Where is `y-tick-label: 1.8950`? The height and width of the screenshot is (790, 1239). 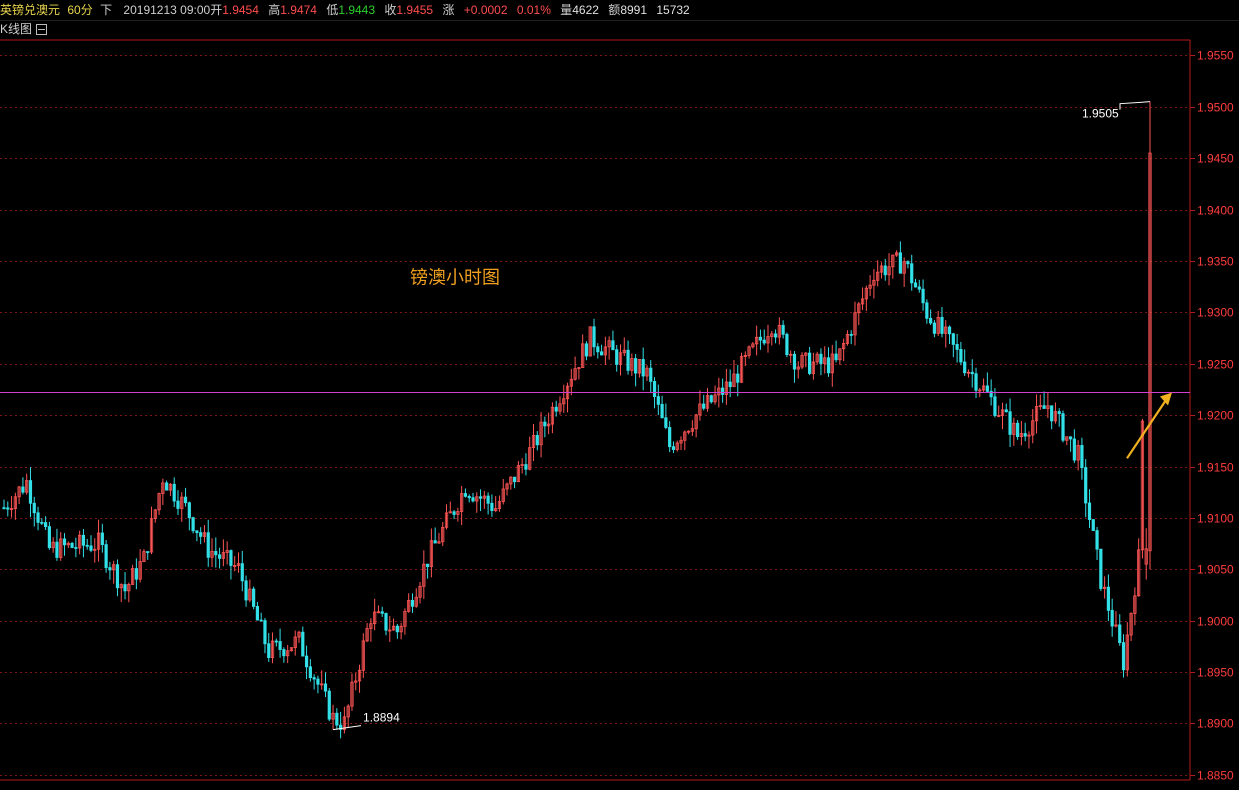
y-tick-label: 1.8950 is located at coordinates (1215, 673).